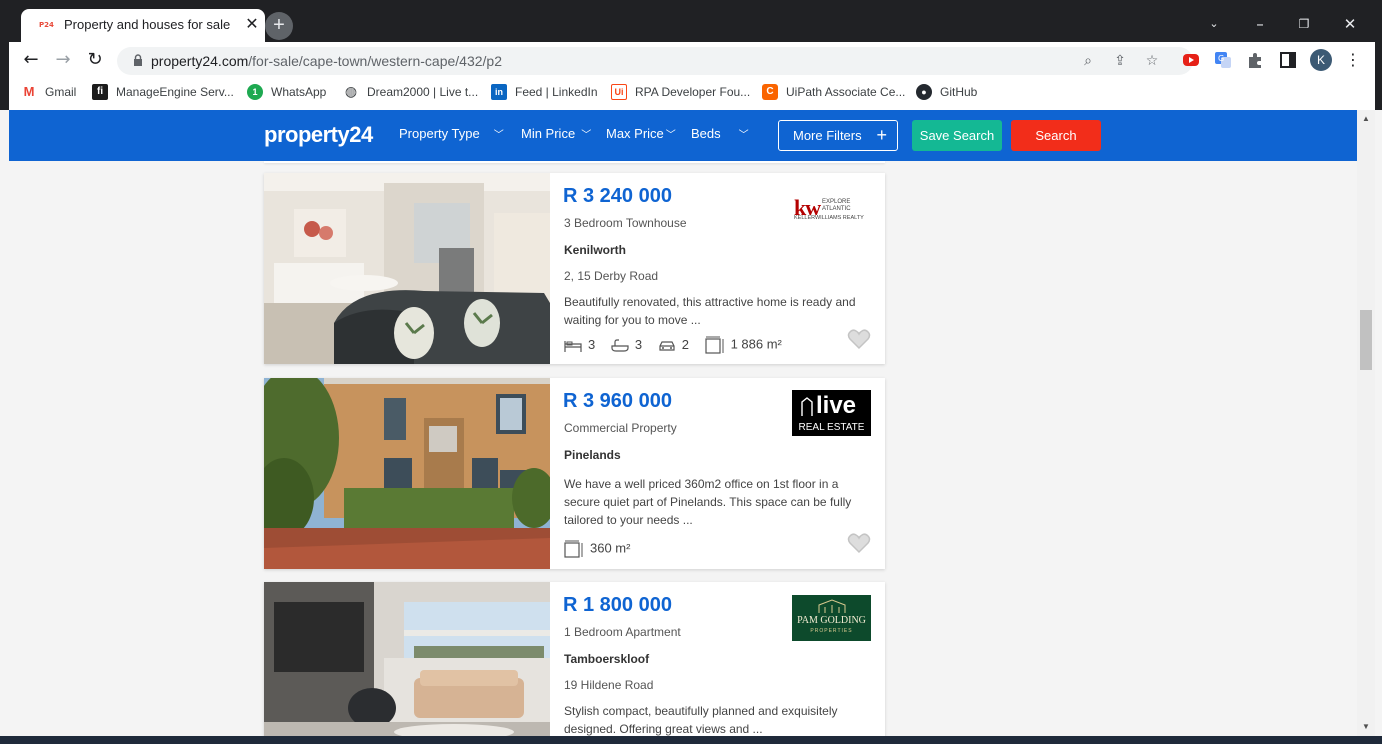 Image resolution: width=1382 pixels, height=744 pixels. Describe the element at coordinates (827, 135) in the screenshot. I see `more-filters-label: More Filters` at that location.